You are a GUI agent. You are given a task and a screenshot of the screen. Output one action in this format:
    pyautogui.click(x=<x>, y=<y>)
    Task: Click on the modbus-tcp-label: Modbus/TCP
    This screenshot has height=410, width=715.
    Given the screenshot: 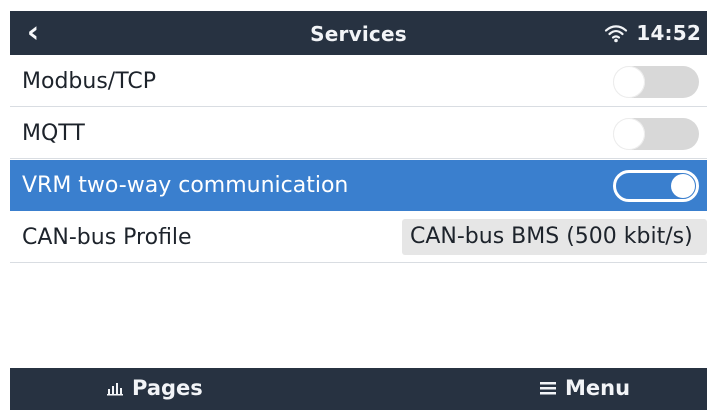 What is the action you would take?
    pyautogui.click(x=89, y=81)
    